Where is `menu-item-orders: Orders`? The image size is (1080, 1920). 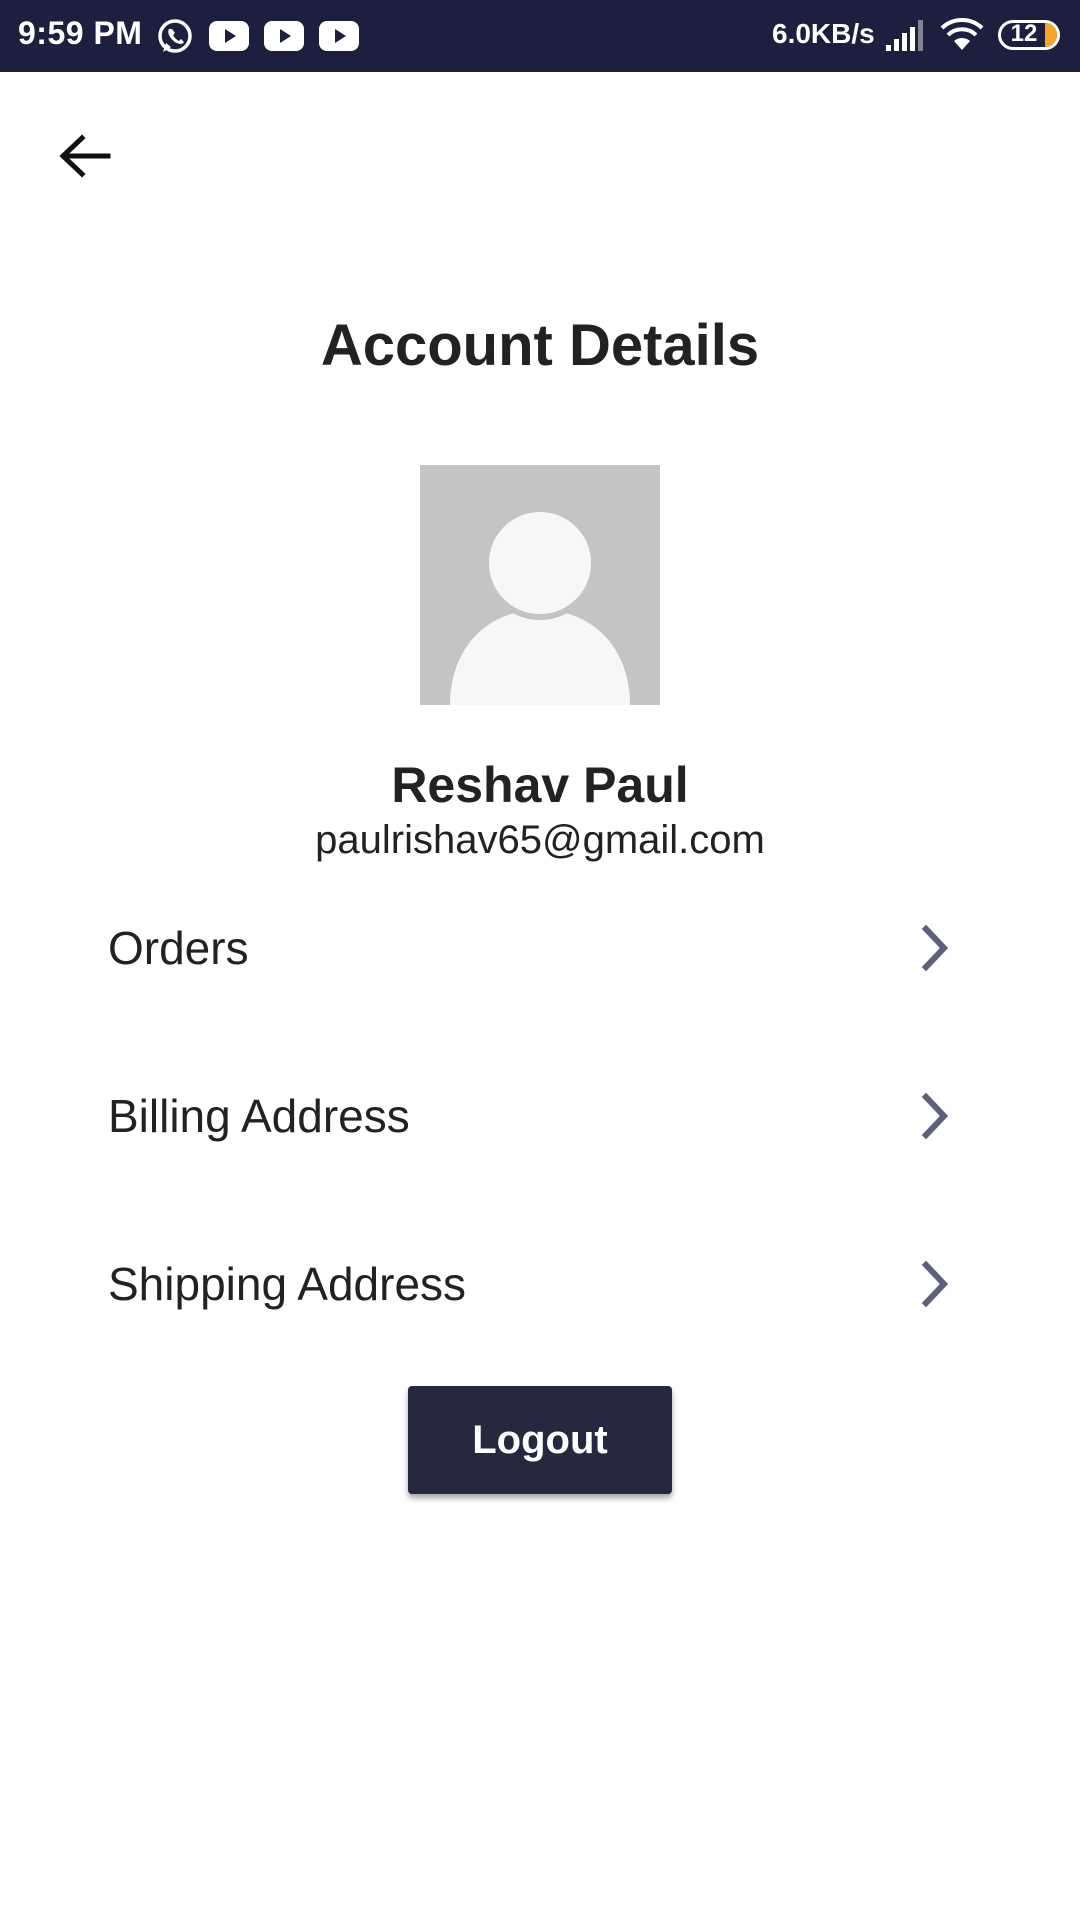
menu-item-orders: Orders is located at coordinates (538, 948).